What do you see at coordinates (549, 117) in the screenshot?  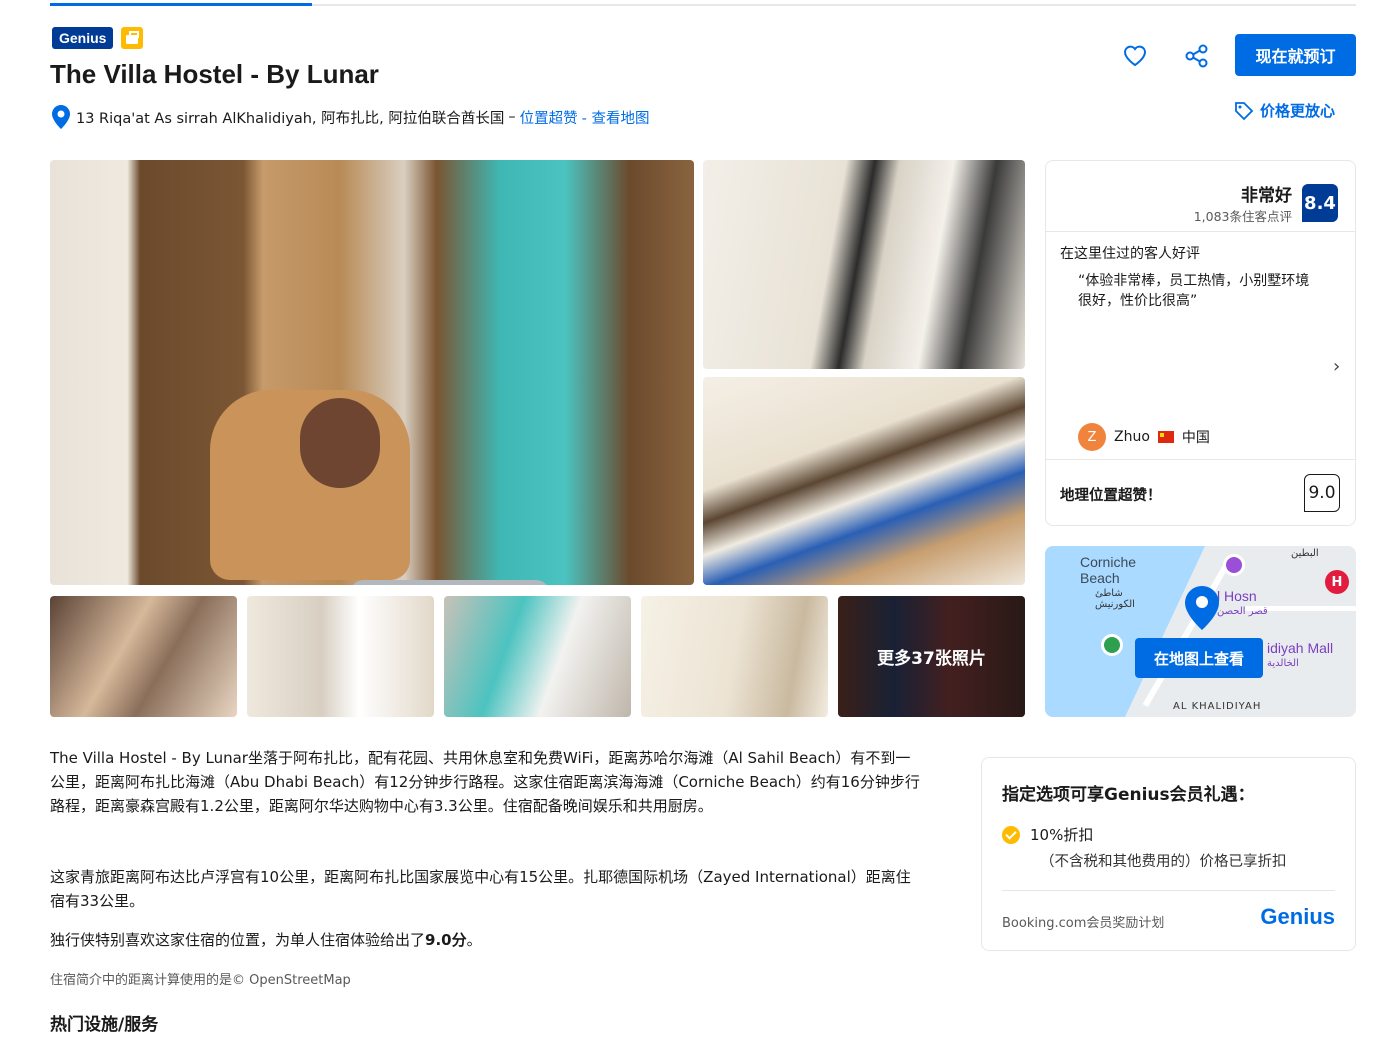 I see `location-link: 位置超赞` at bounding box center [549, 117].